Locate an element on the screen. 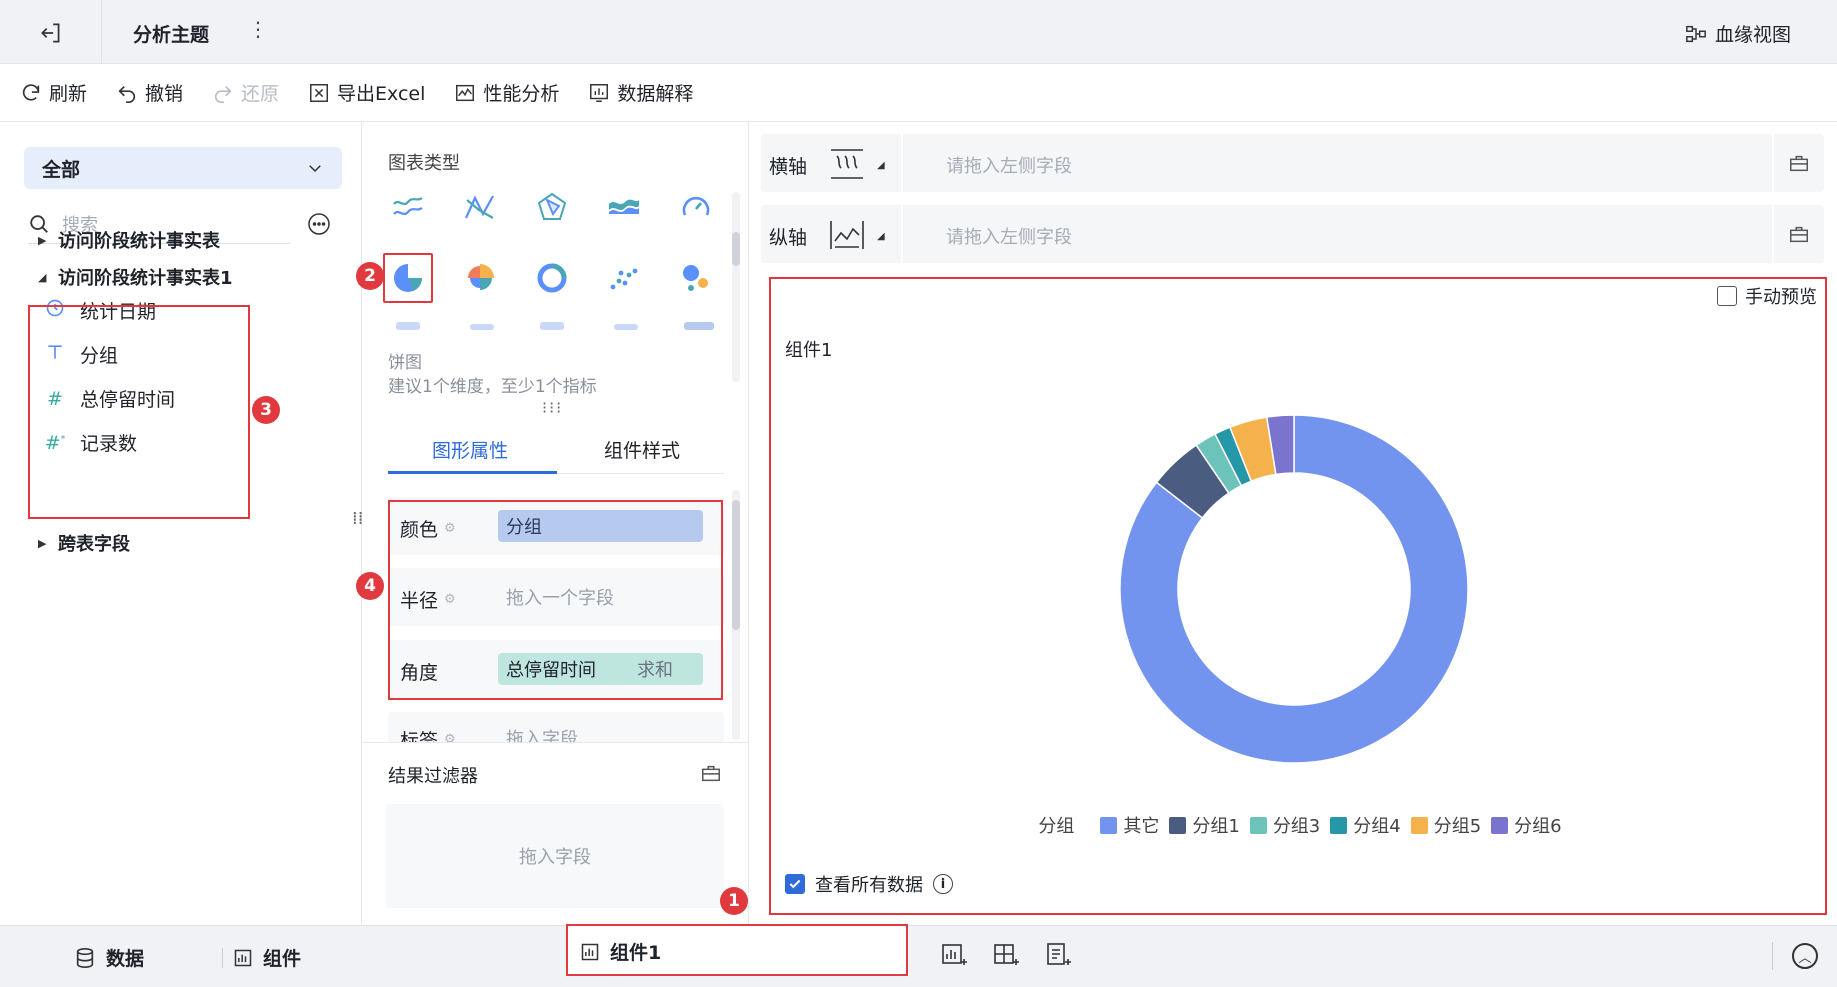 The image size is (1837, 987). manual-preview-label: 手动预览 is located at coordinates (1781, 297).